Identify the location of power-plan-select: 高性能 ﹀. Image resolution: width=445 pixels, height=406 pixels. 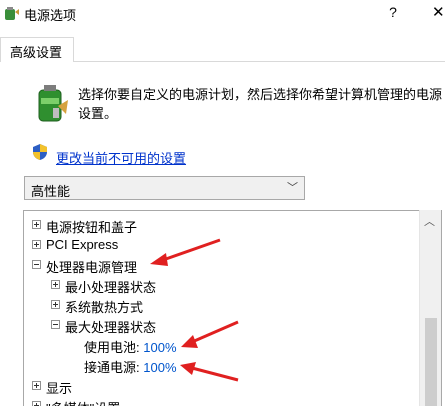
(164, 188).